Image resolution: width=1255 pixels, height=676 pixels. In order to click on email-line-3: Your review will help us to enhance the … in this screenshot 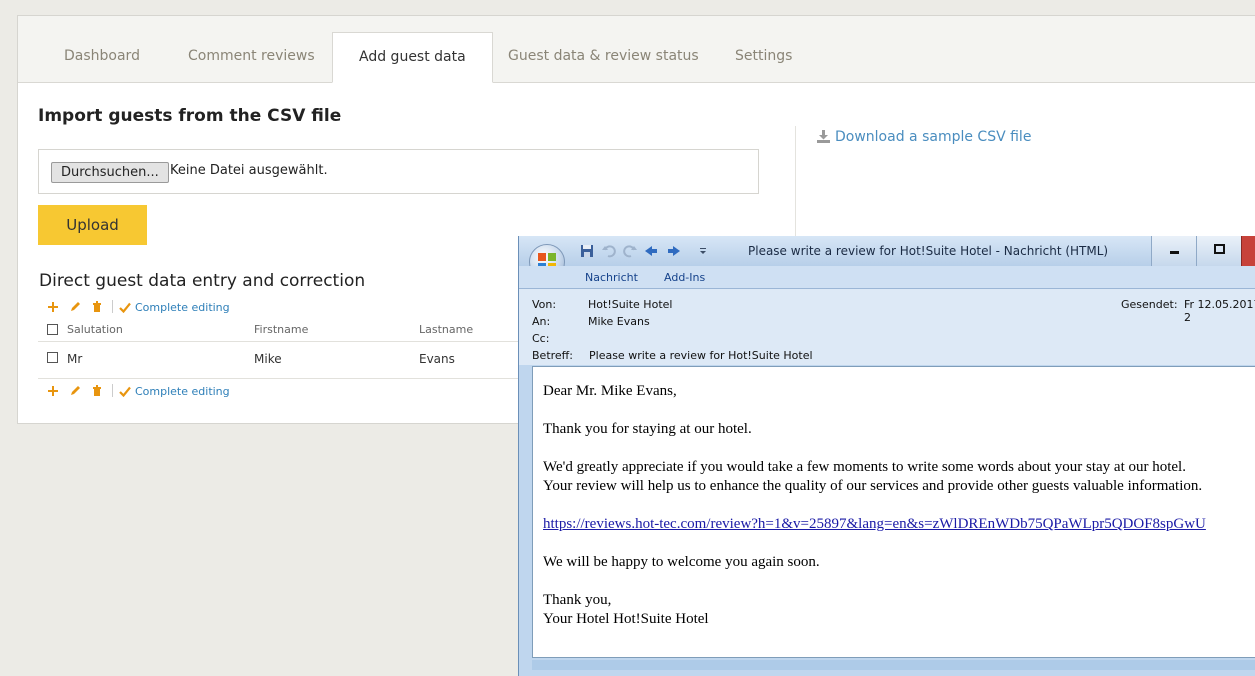, I will do `click(873, 486)`.